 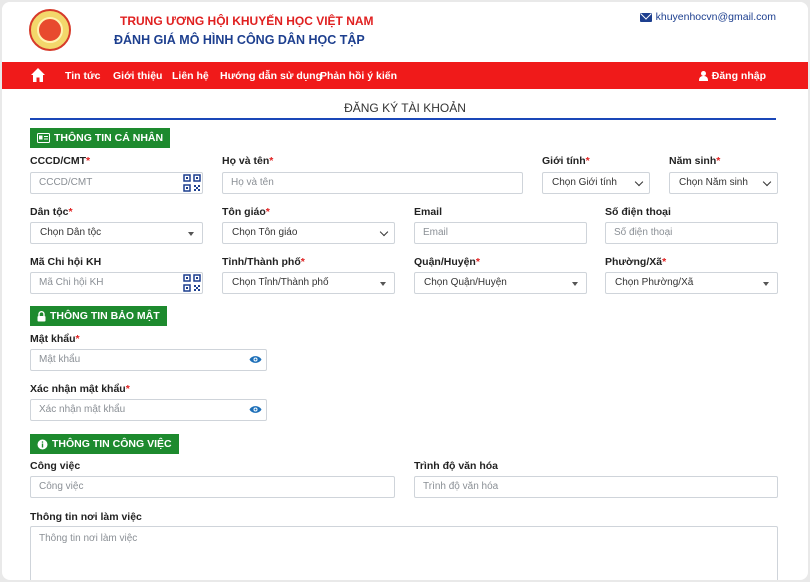 What do you see at coordinates (137, 76) in the screenshot?
I see `nav-gioi-thieu: Giới thiệu` at bounding box center [137, 76].